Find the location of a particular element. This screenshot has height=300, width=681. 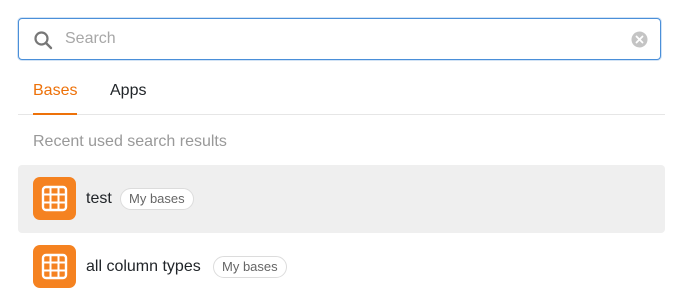

result-name: test is located at coordinates (99, 198).